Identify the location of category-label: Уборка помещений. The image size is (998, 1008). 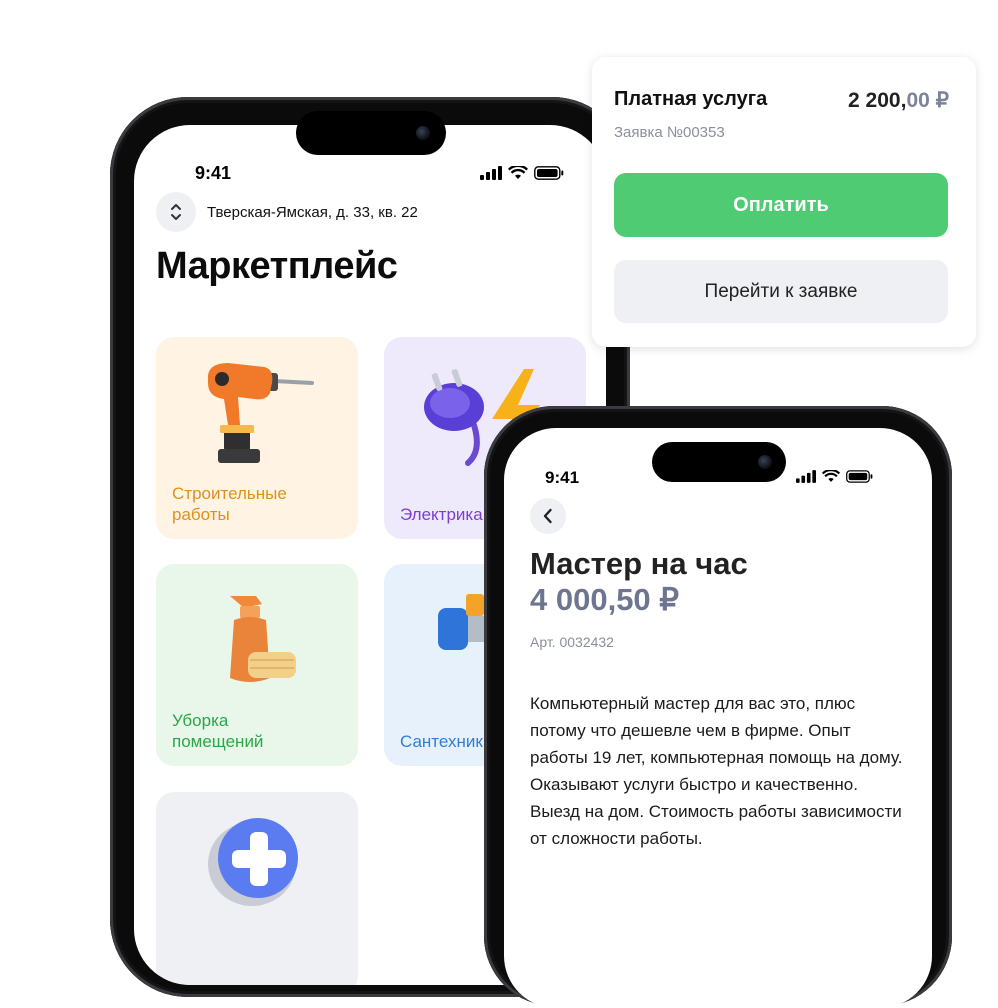
(218, 731).